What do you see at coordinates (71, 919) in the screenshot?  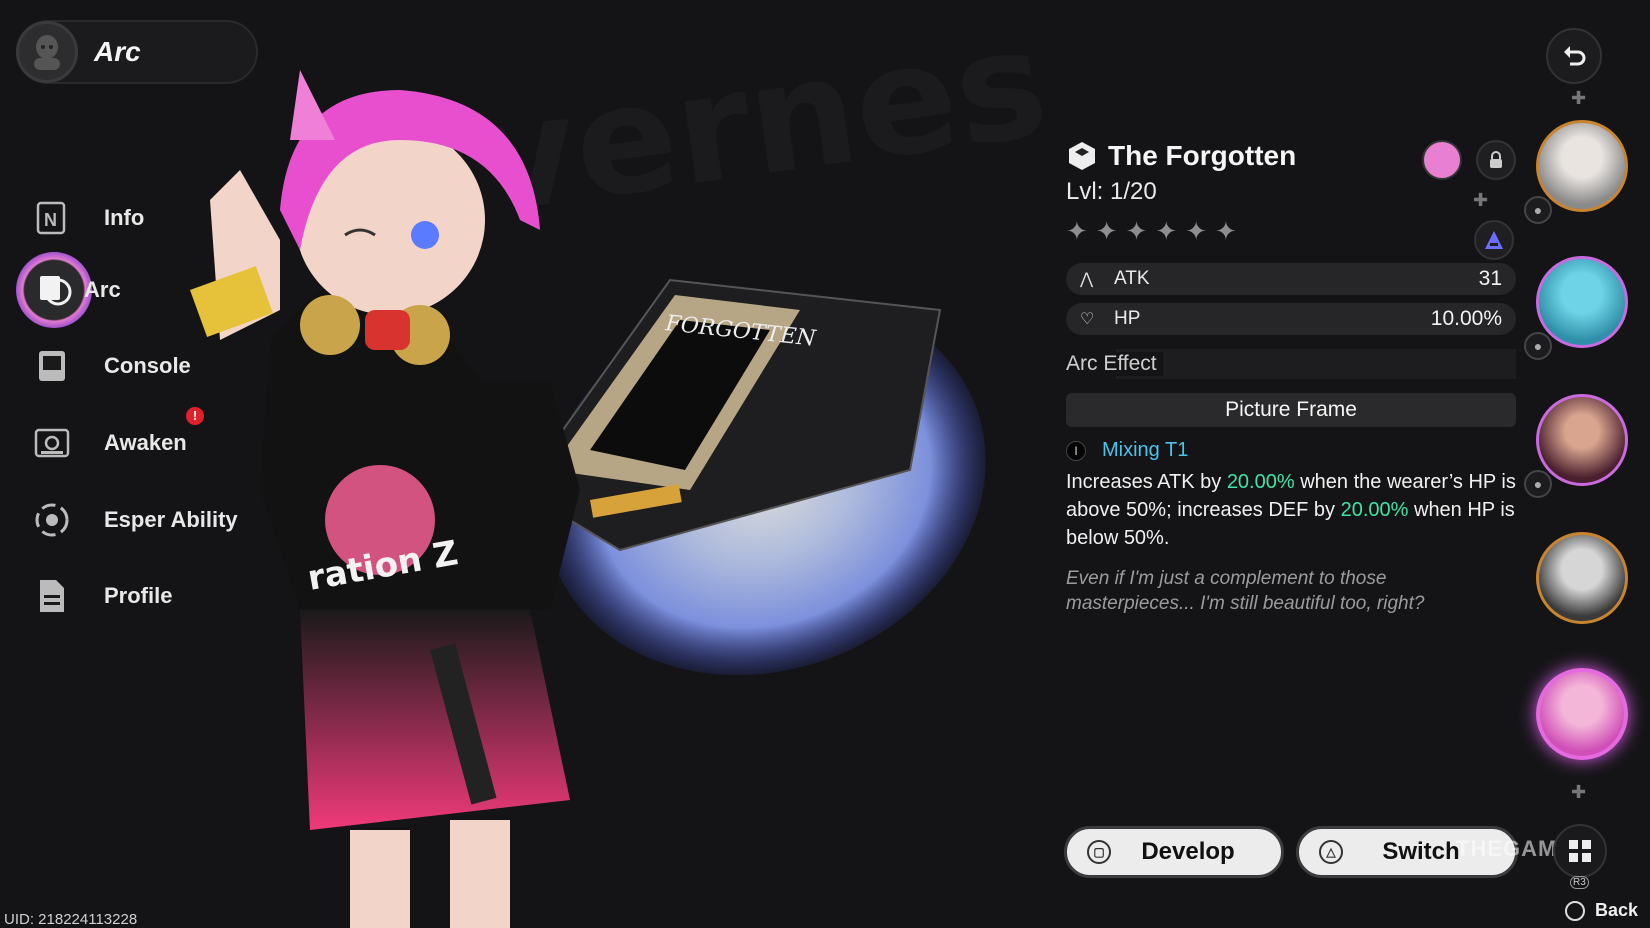 I see `user-id: UID: 218224113228` at bounding box center [71, 919].